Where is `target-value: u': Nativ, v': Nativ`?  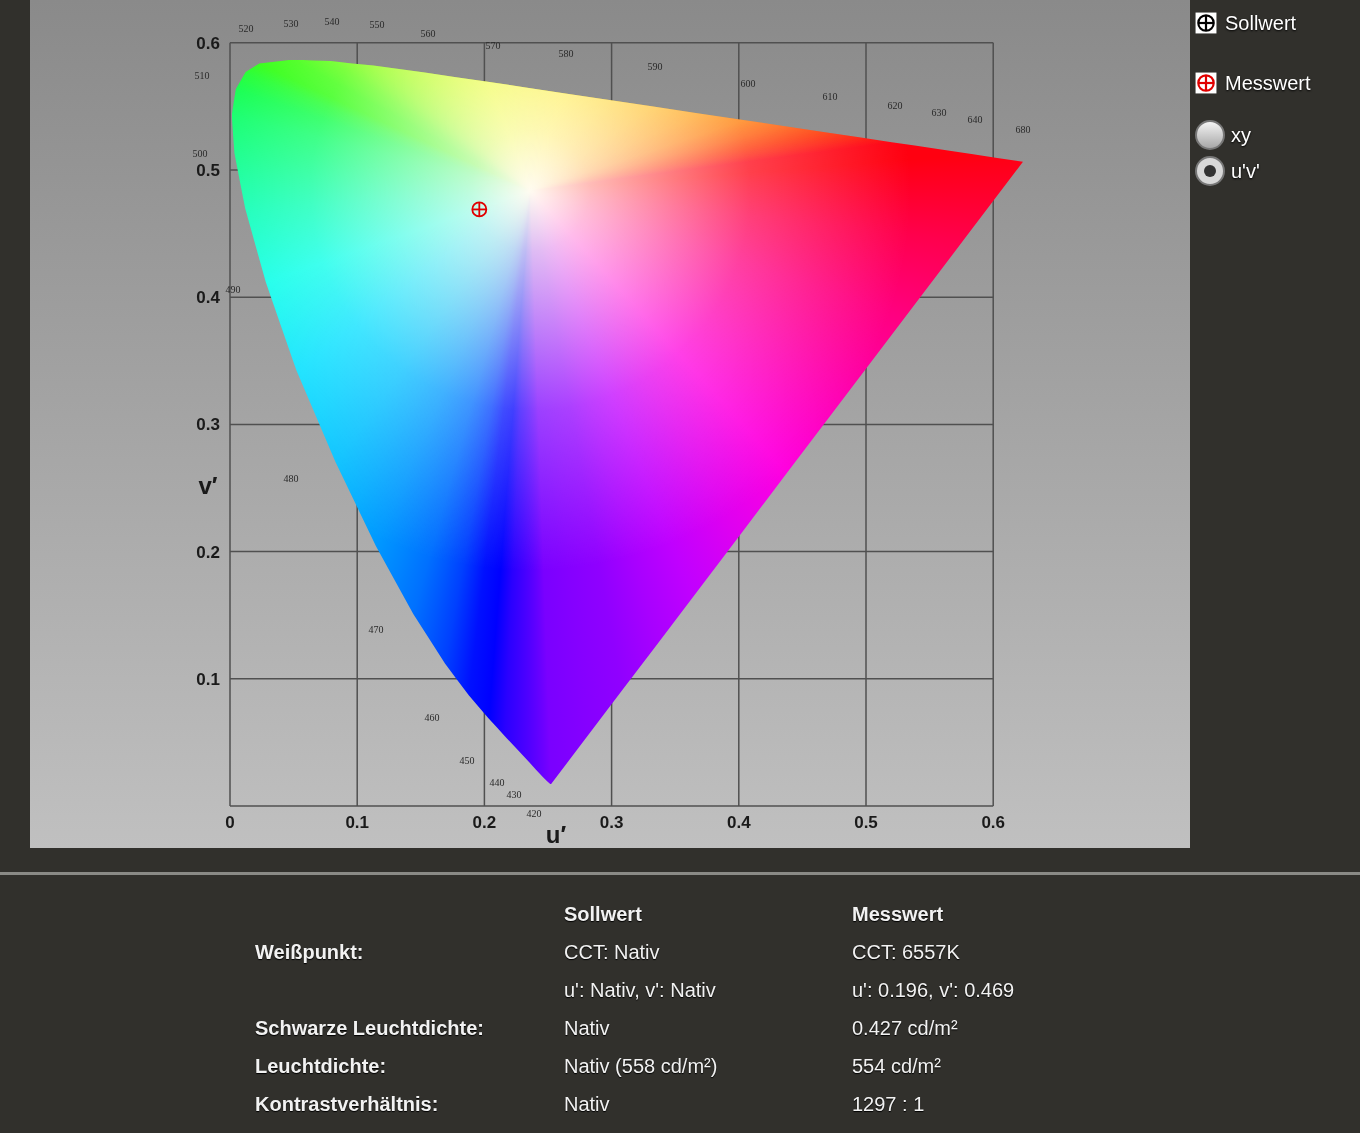
target-value: u': Nativ, v': Nativ is located at coordinates (640, 990).